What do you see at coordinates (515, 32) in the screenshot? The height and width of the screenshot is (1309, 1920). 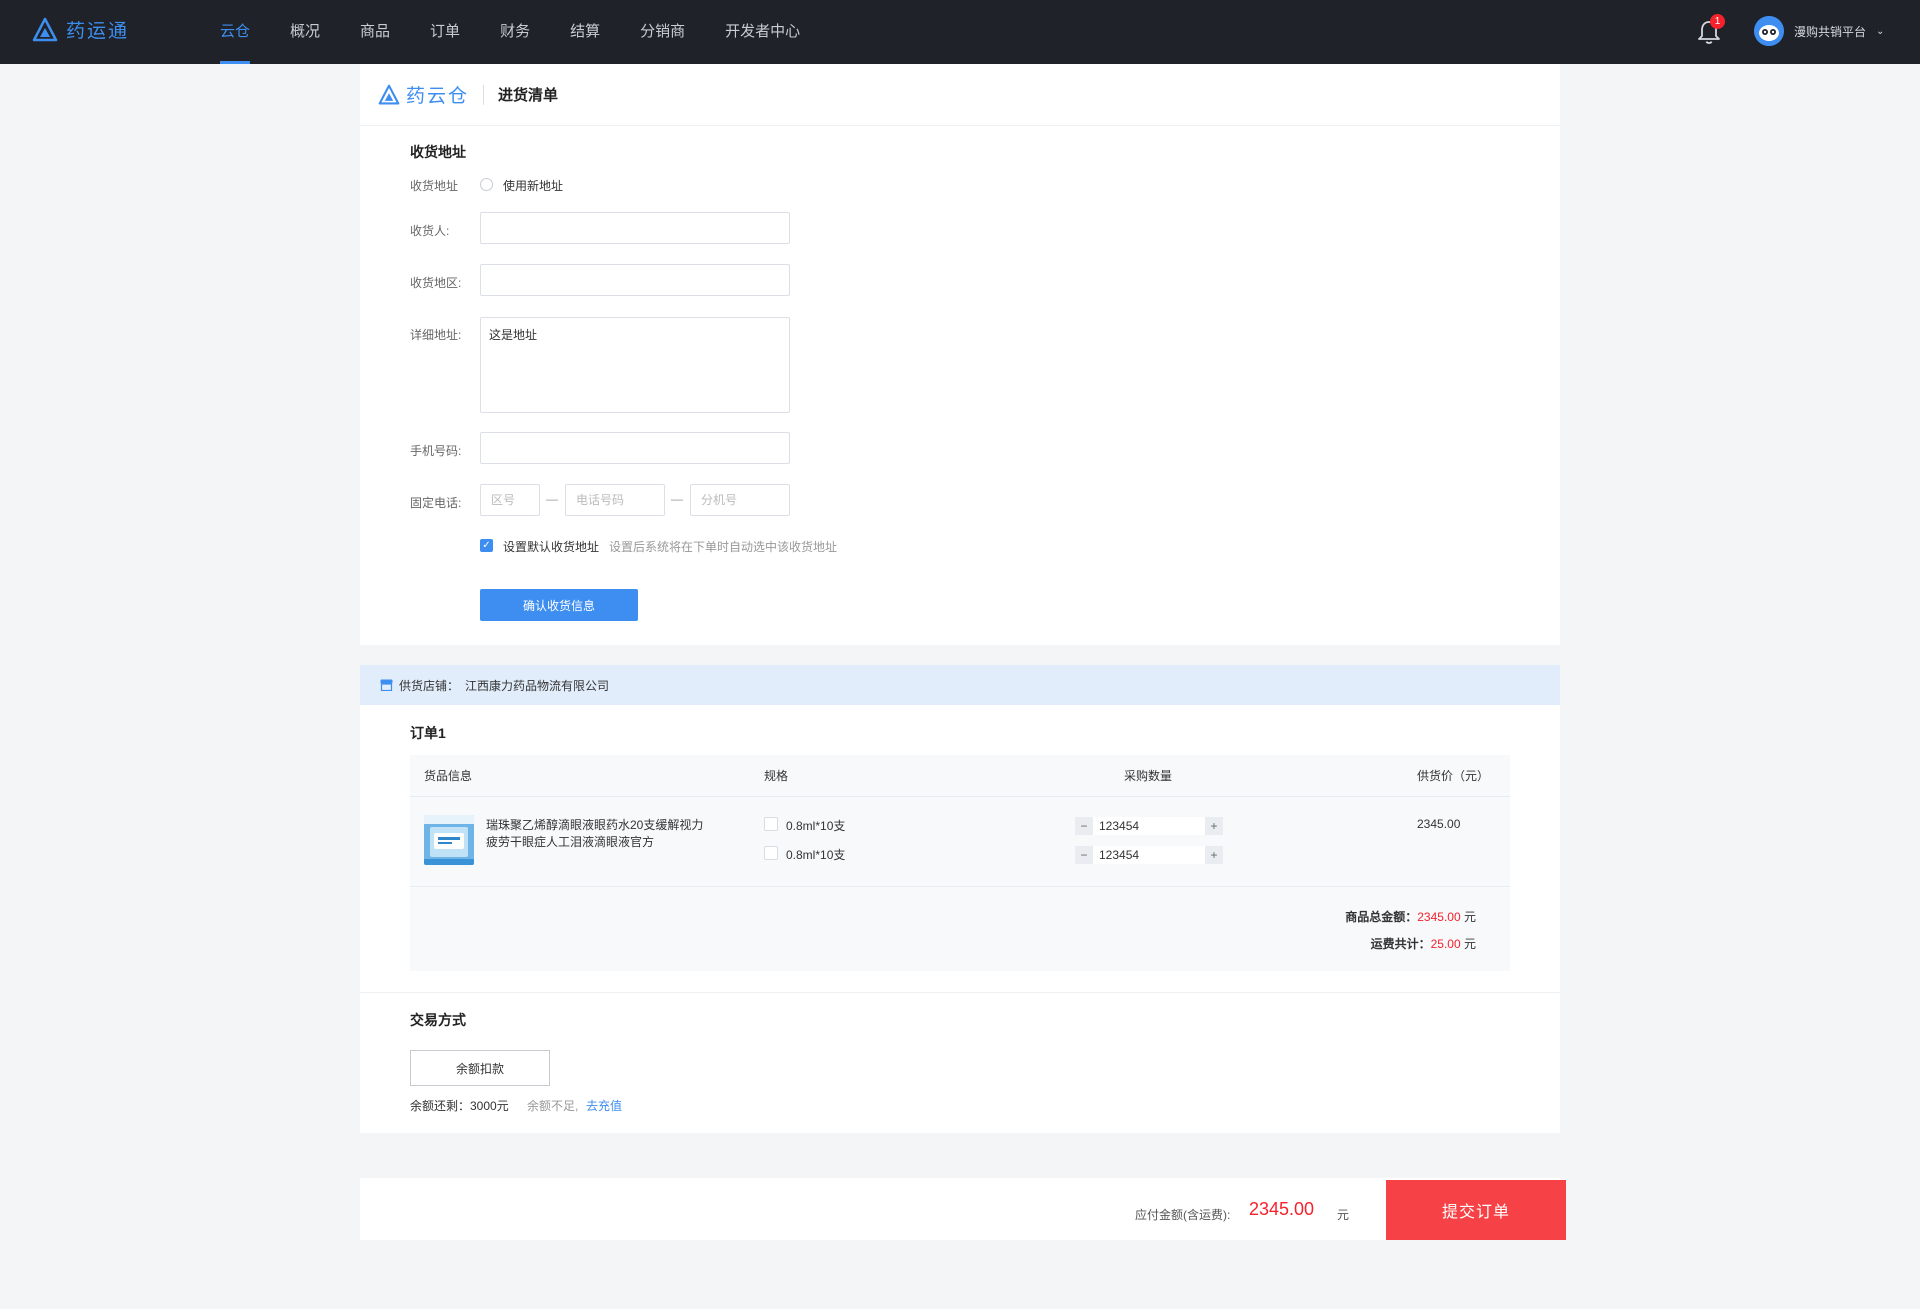 I see `nav-item-finance: 财务` at bounding box center [515, 32].